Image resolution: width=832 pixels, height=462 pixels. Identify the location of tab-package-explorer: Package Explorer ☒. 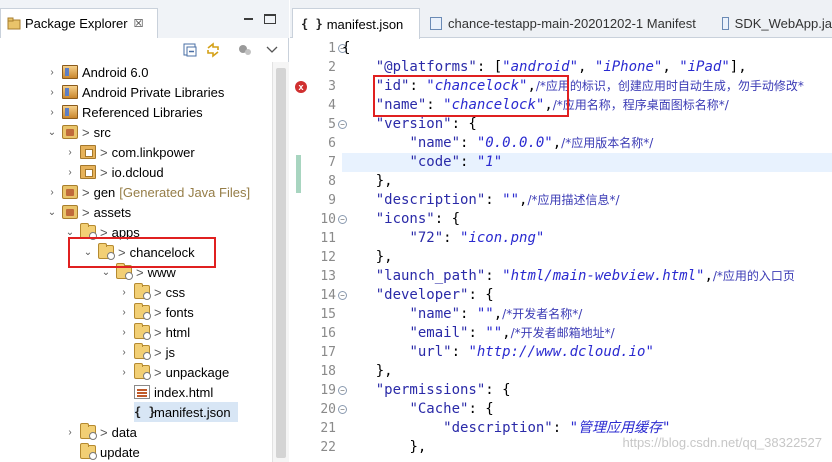
(79, 23).